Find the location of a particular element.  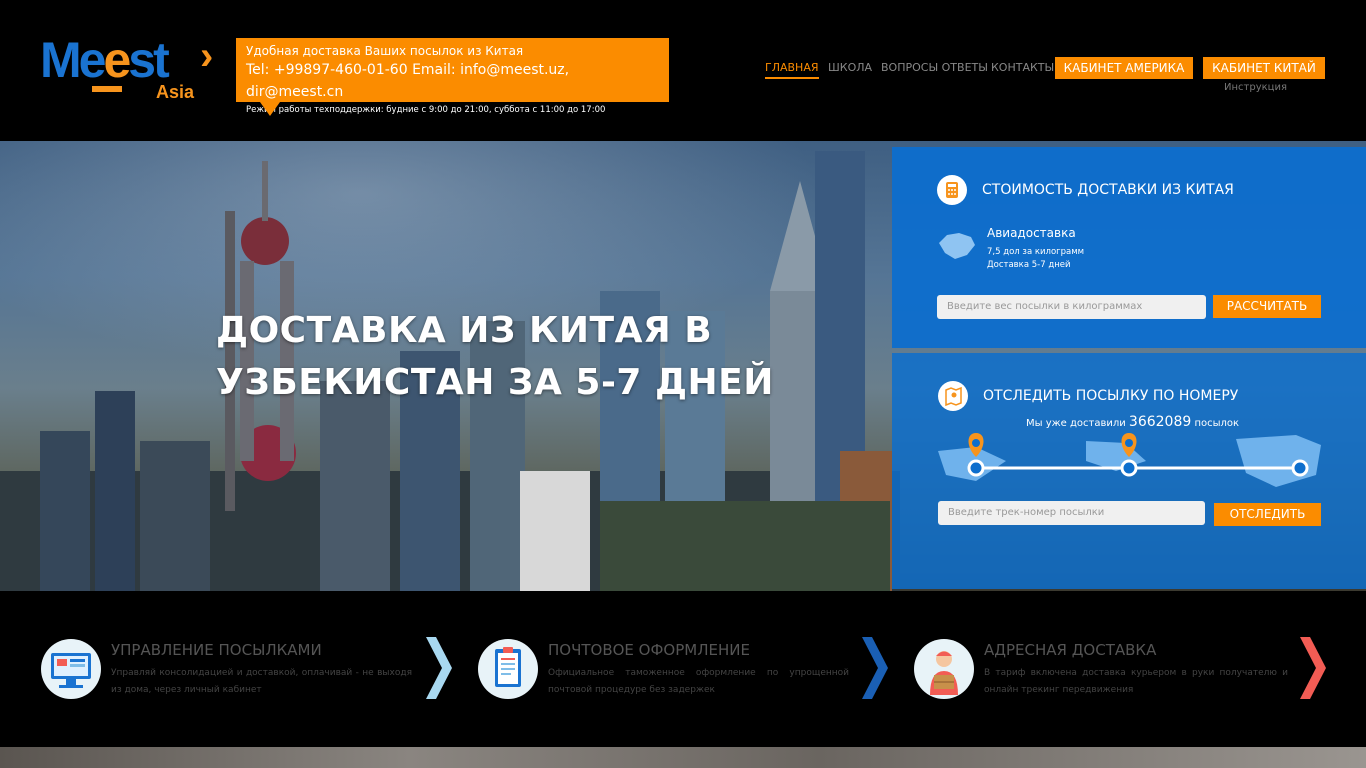

nav-home: ГЛАВНАЯ is located at coordinates (792, 70).